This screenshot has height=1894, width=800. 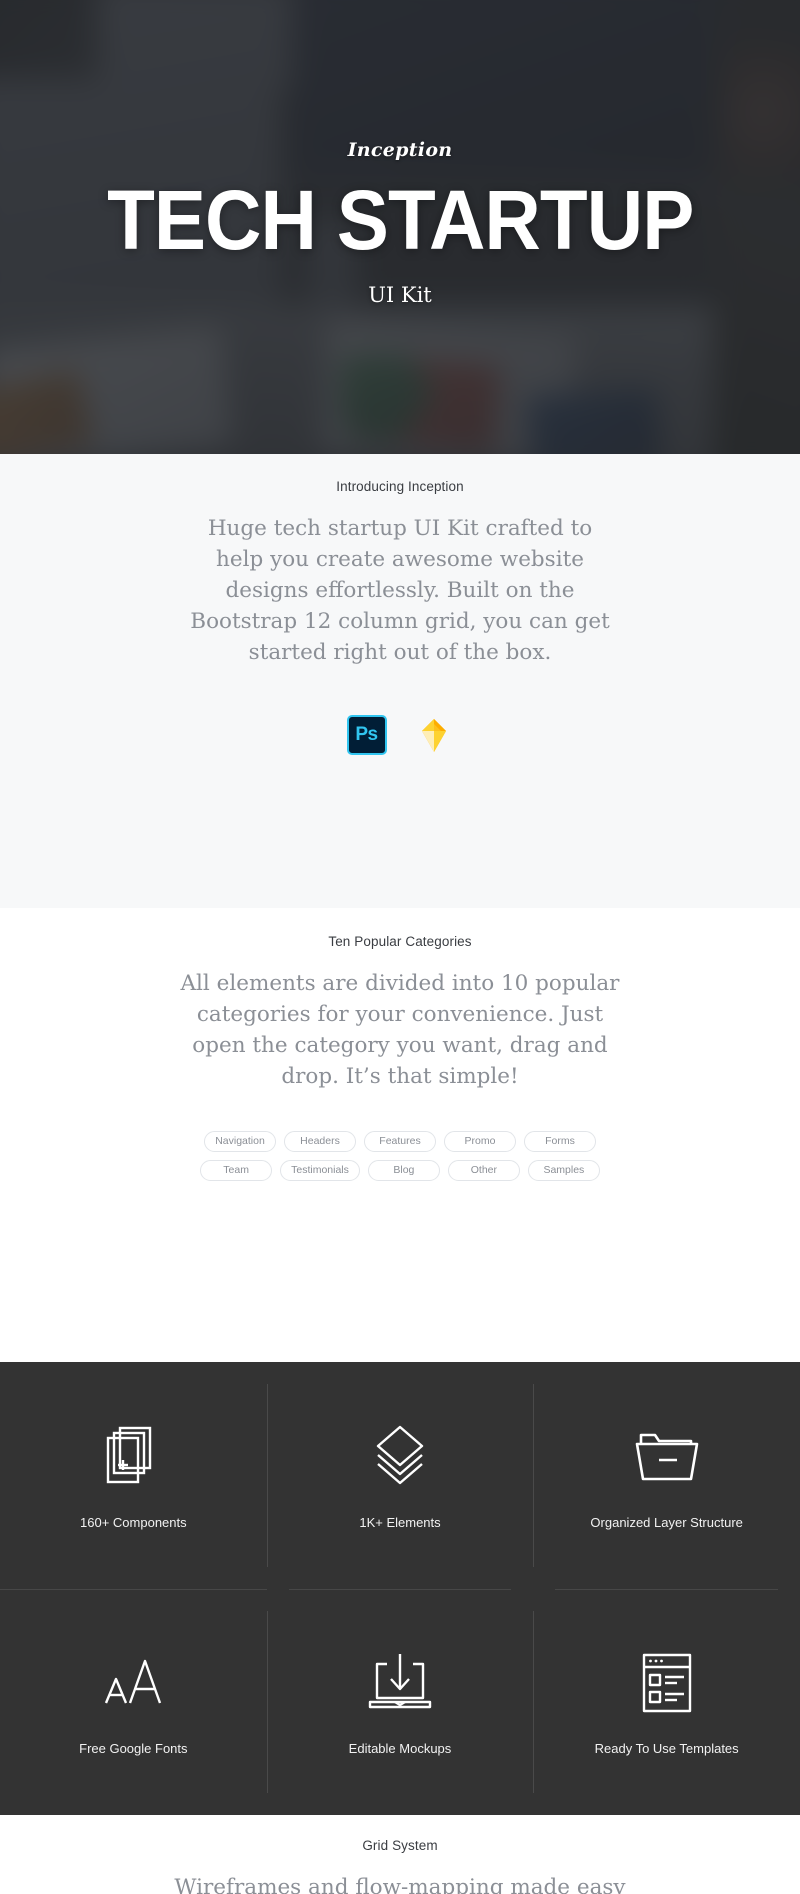 What do you see at coordinates (400, 1749) in the screenshot?
I see `feature-label: Editable Mockups` at bounding box center [400, 1749].